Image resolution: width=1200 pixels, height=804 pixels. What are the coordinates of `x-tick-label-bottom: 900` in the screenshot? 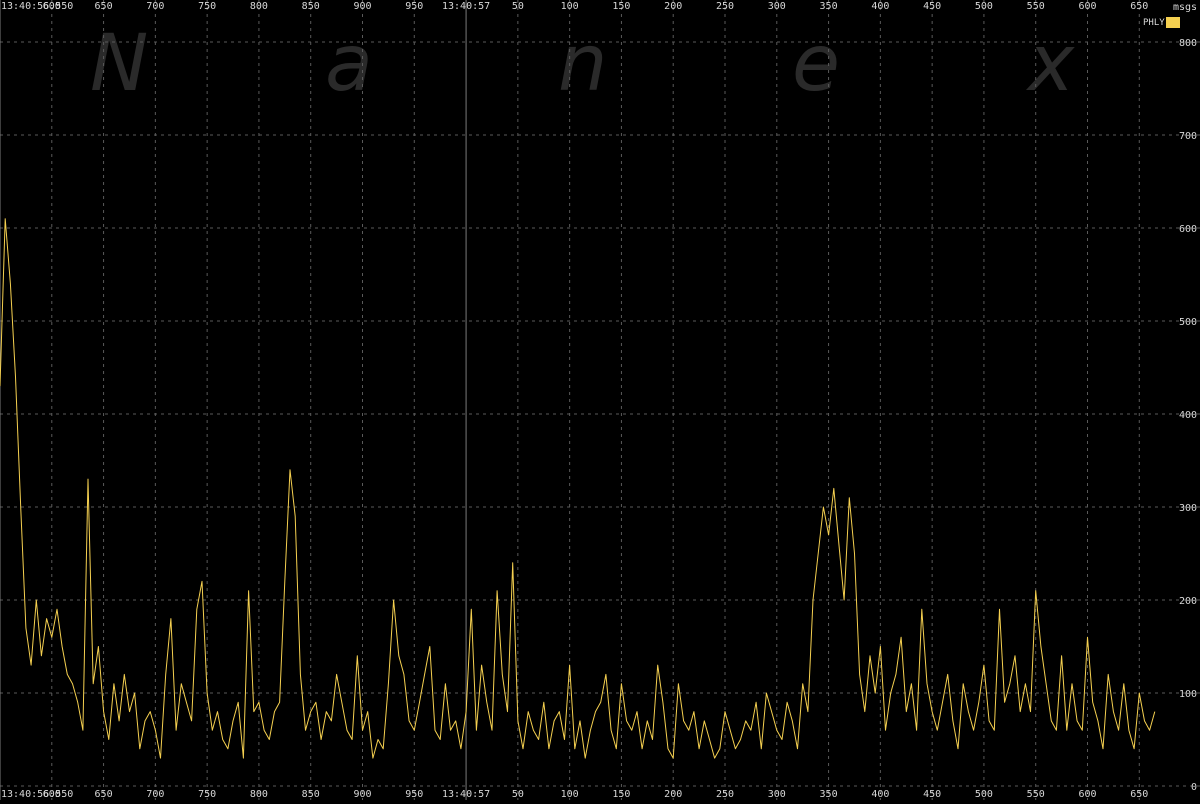 It's located at (362, 794).